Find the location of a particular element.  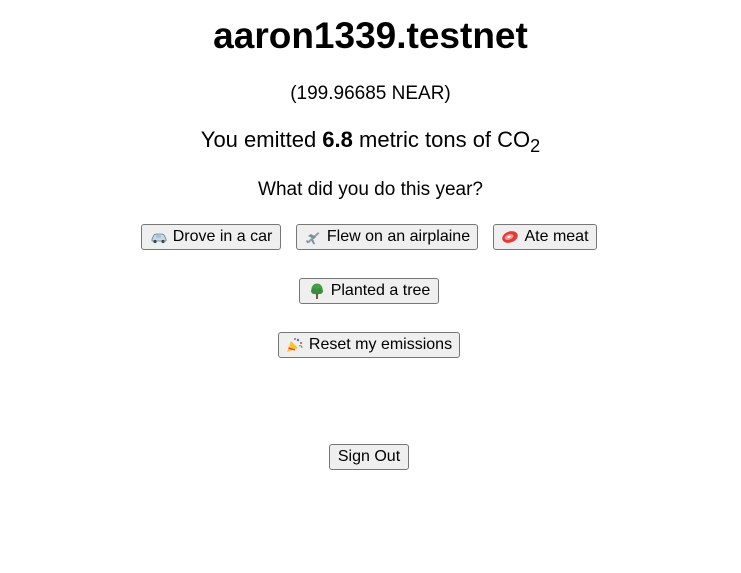

emissions-prefix: You emitted is located at coordinates (261, 139).